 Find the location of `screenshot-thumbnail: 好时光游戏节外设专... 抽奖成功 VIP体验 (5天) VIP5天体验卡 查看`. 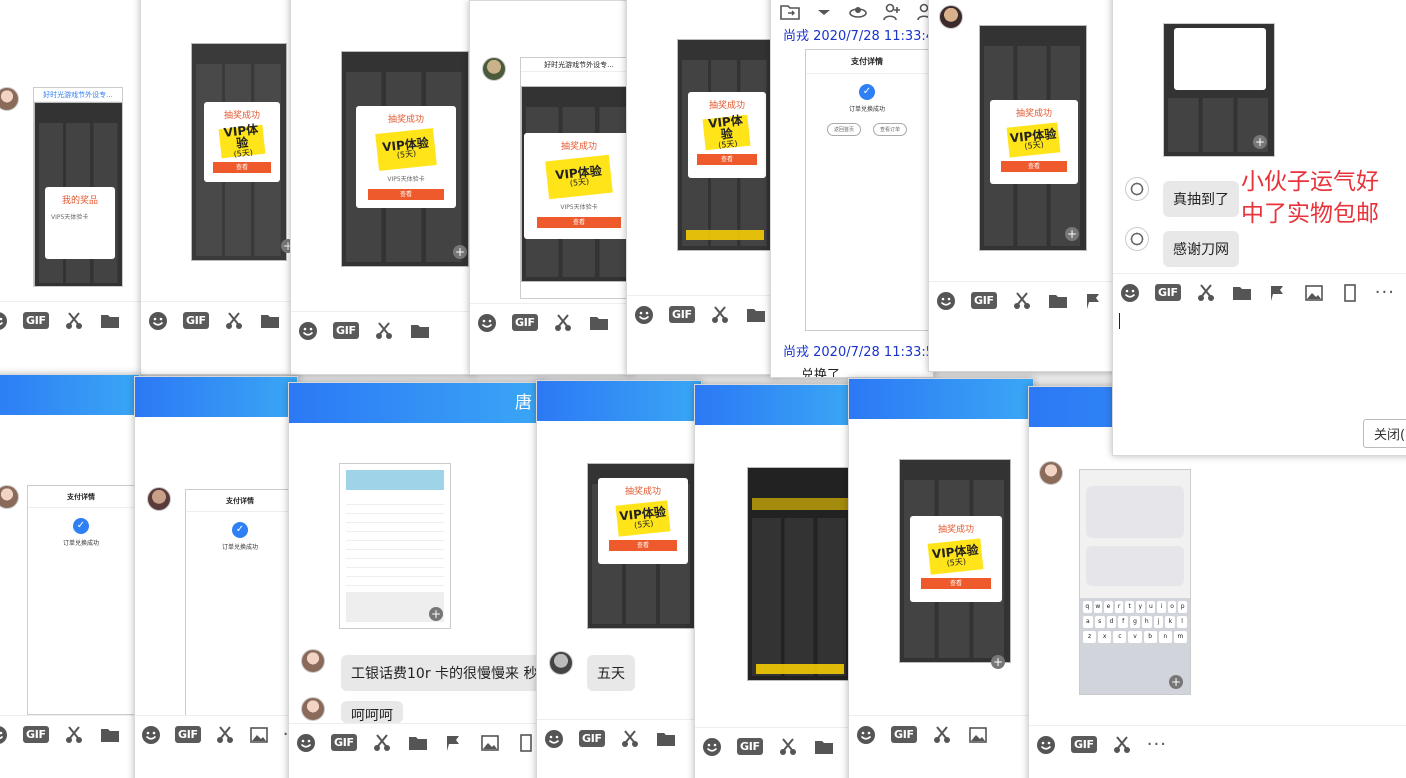

screenshot-thumbnail: 好时光游戏节外设专... 抽奖成功 VIP体验 (5天) VIP5天体验卡 查看 is located at coordinates (576, 178).